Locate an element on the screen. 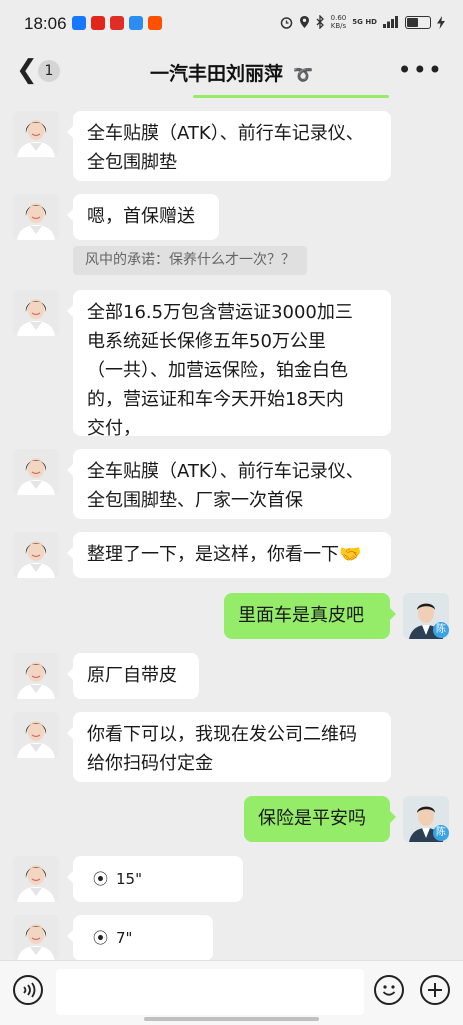 The image size is (463, 1025). ear-icon: ➰ is located at coordinates (303, 74).